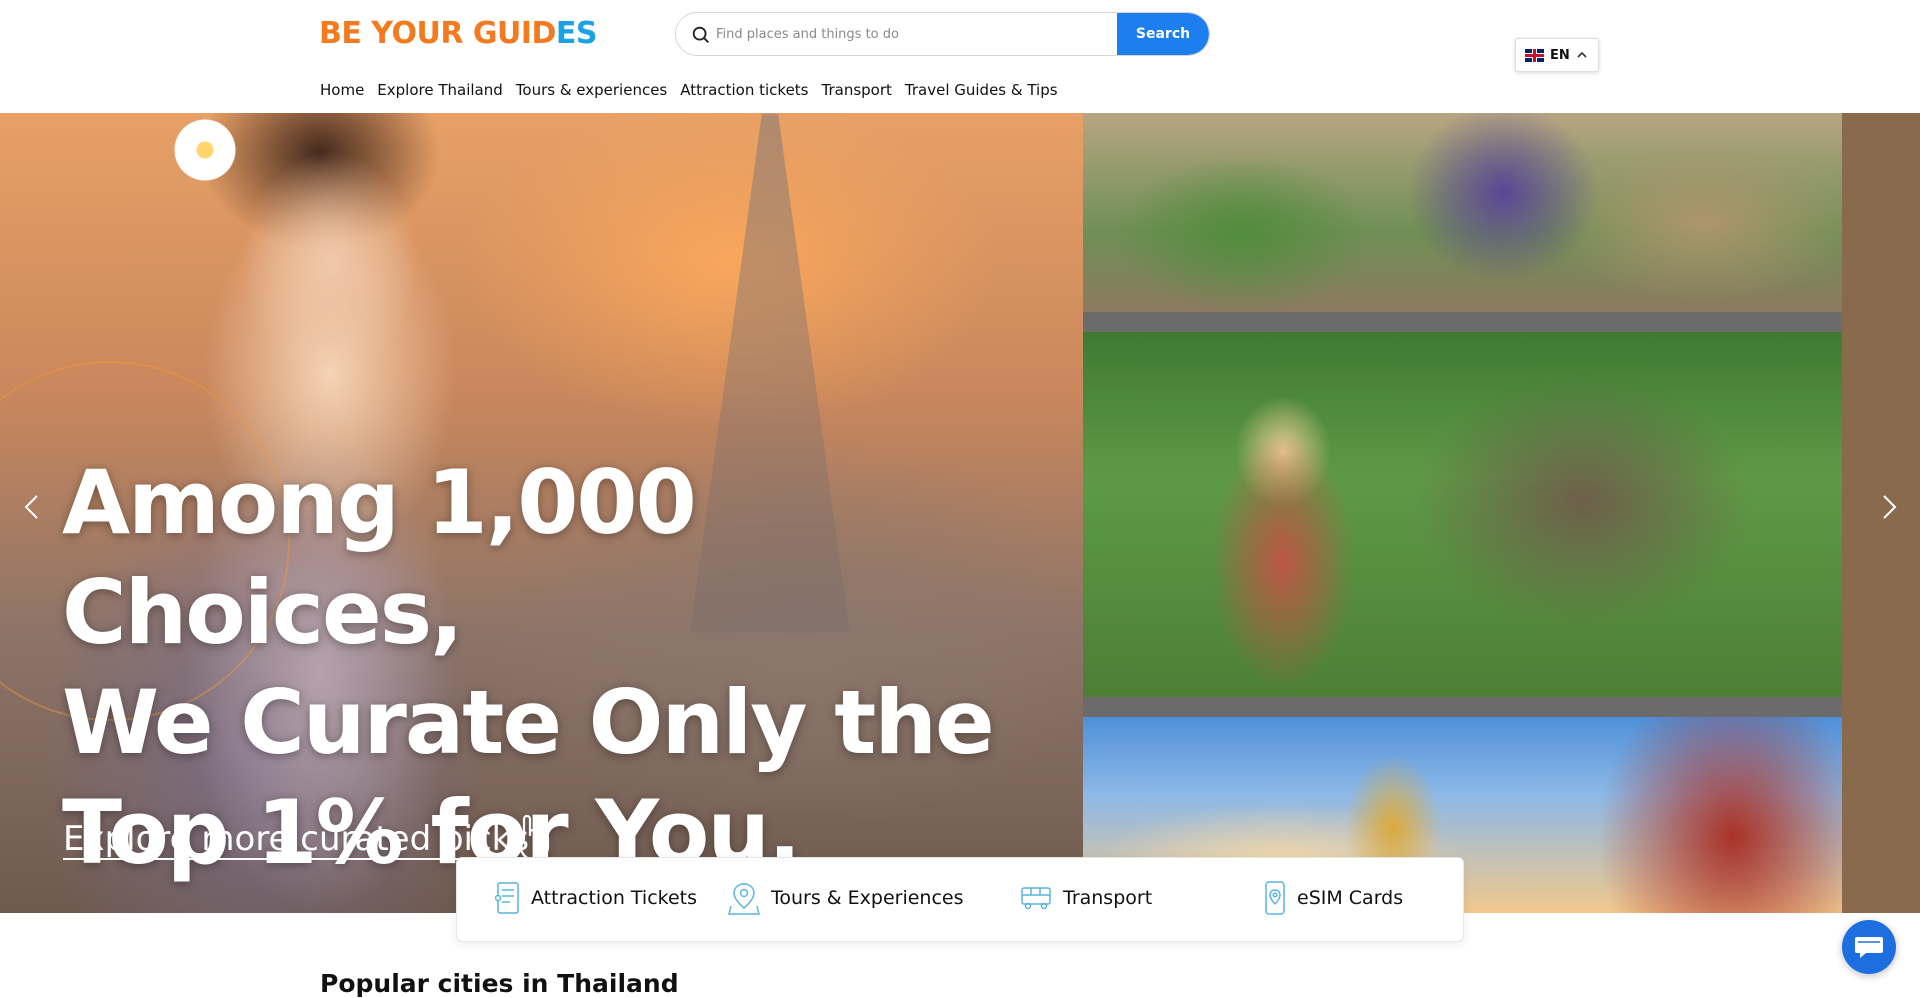 The height and width of the screenshot is (998, 1920). What do you see at coordinates (981, 90) in the screenshot?
I see `nav-item-travel-guides: Travel Guides & Tips` at bounding box center [981, 90].